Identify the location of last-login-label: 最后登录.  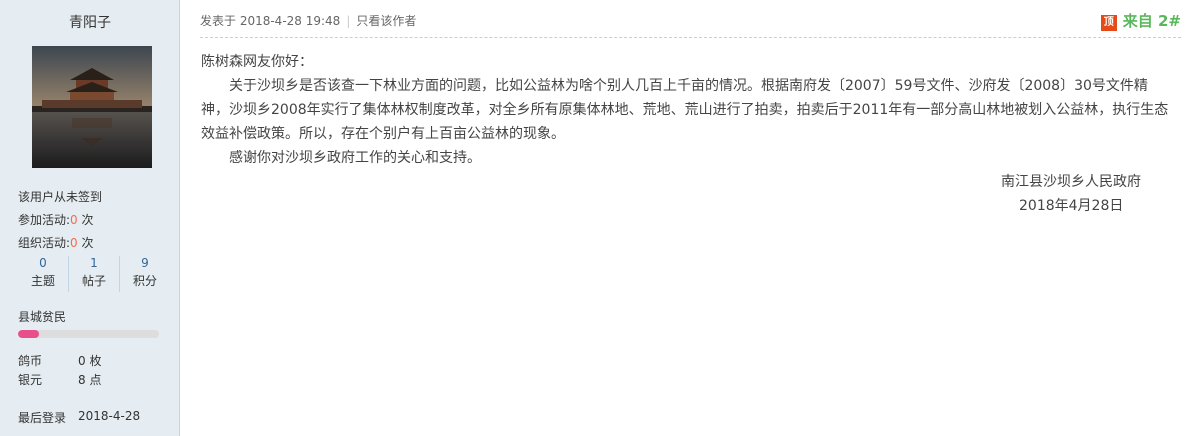
(42, 418).